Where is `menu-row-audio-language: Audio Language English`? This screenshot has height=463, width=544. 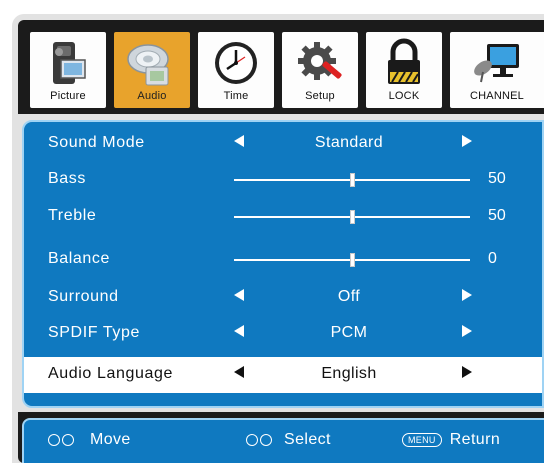 menu-row-audio-language: Audio Language English is located at coordinates (283, 375).